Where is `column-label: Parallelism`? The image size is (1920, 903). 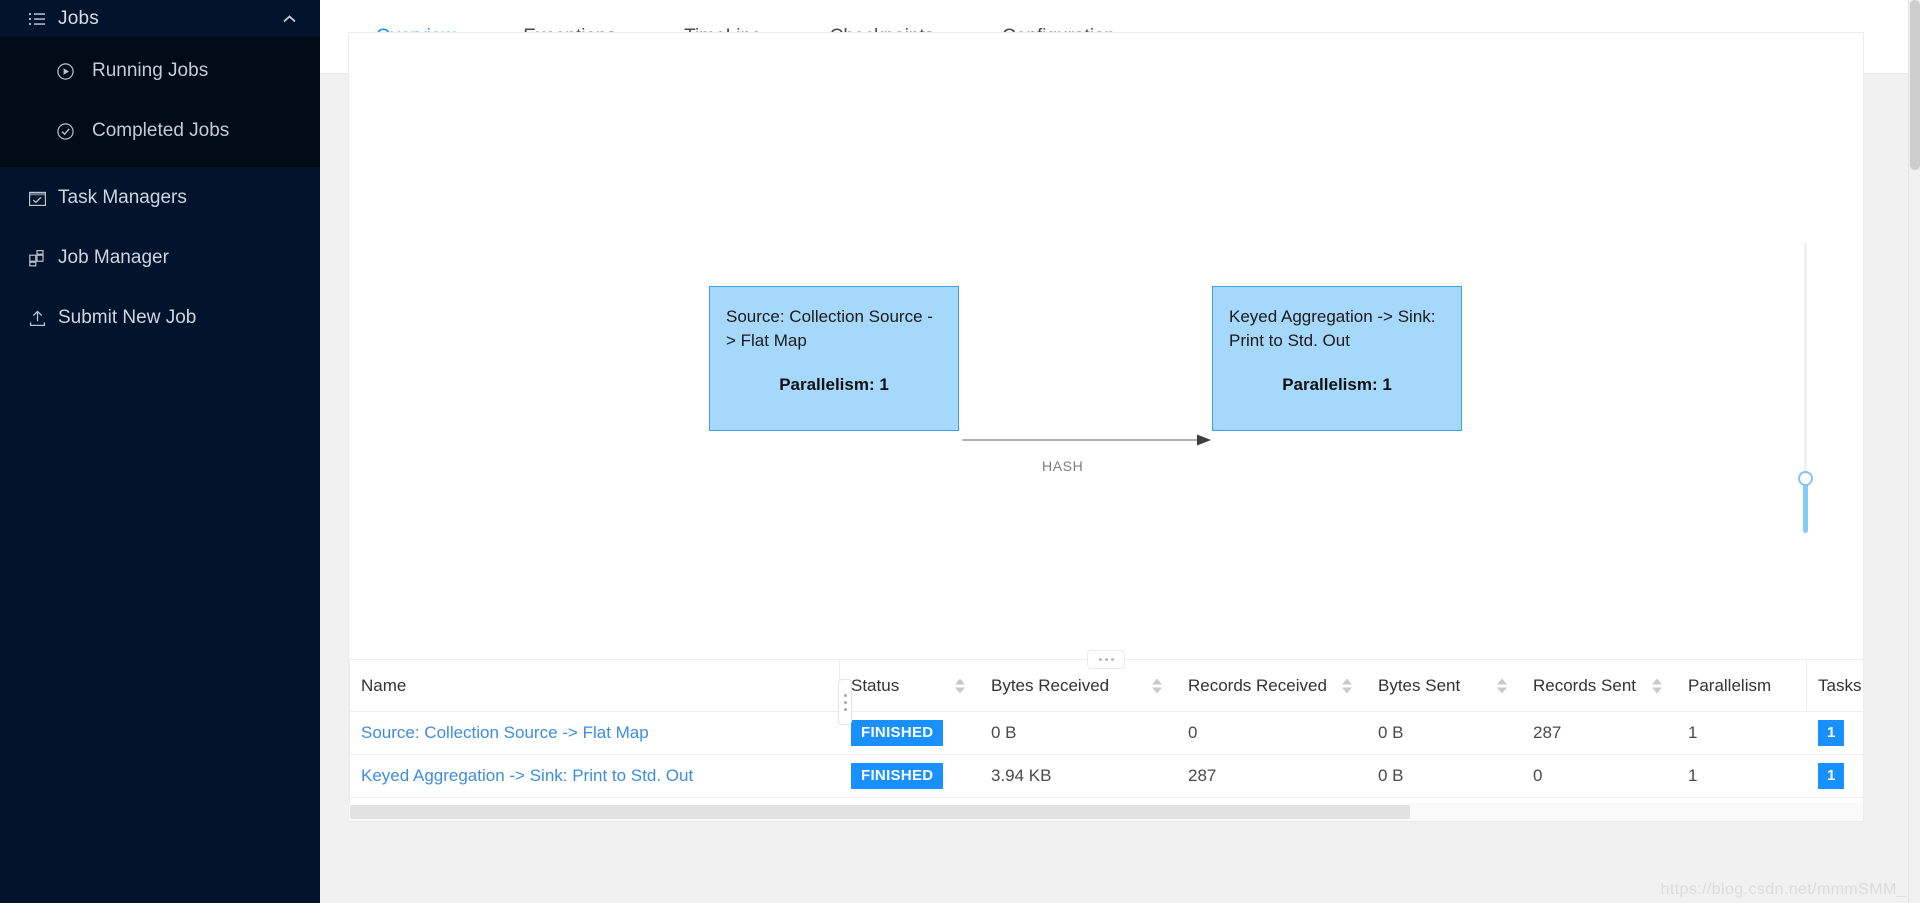 column-label: Parallelism is located at coordinates (1730, 685).